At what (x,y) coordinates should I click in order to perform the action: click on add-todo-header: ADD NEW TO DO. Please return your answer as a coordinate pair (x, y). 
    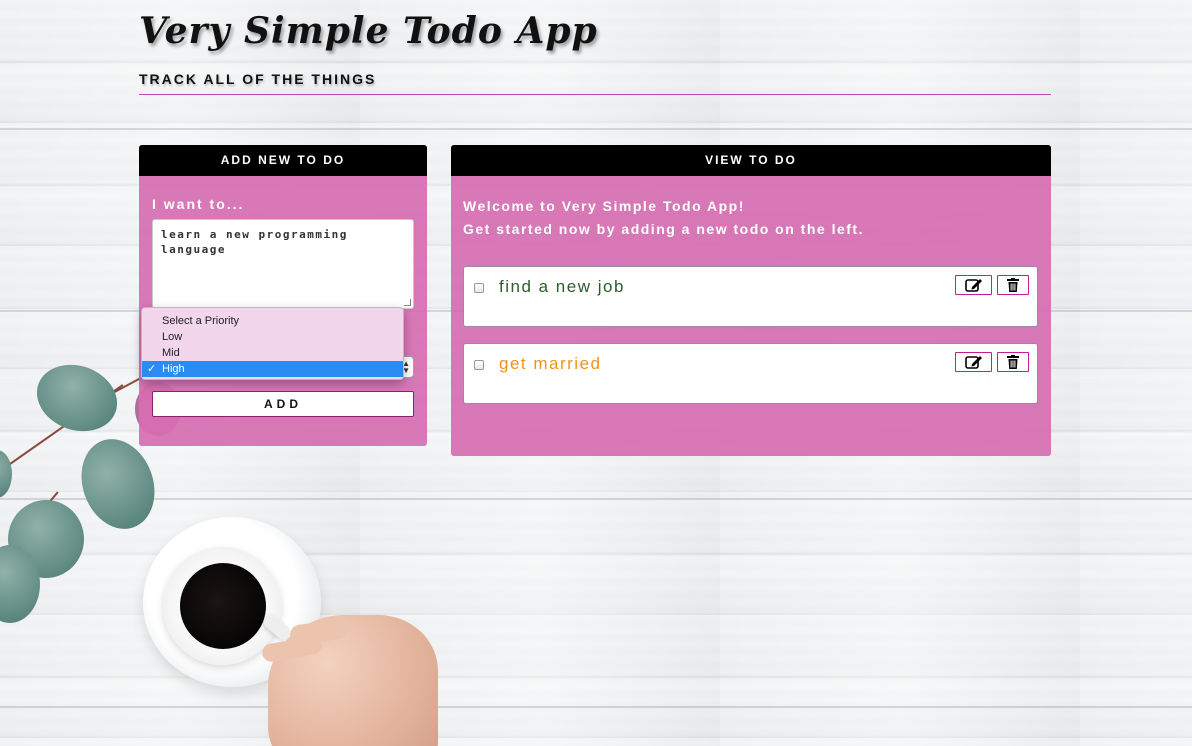
    Looking at the image, I should click on (283, 160).